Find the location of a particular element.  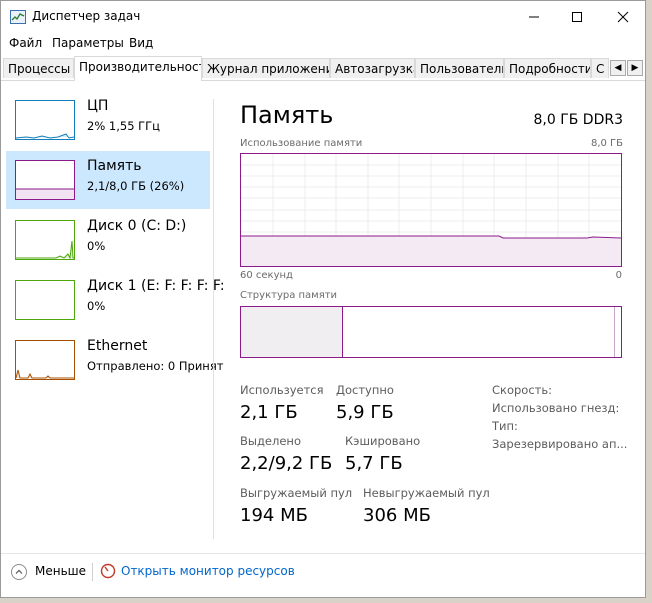

menu-file: Файл is located at coordinates (25, 43).